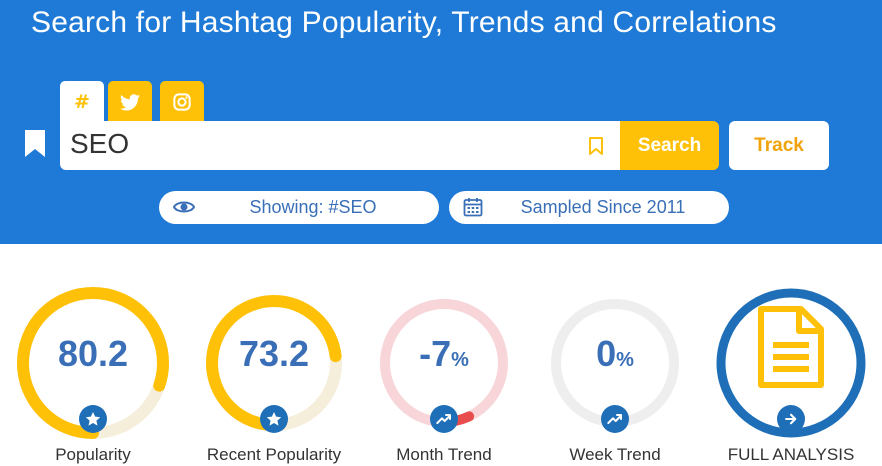 This screenshot has width=882, height=466. What do you see at coordinates (615, 454) in the screenshot?
I see `week-trend-label: Week Trend` at bounding box center [615, 454].